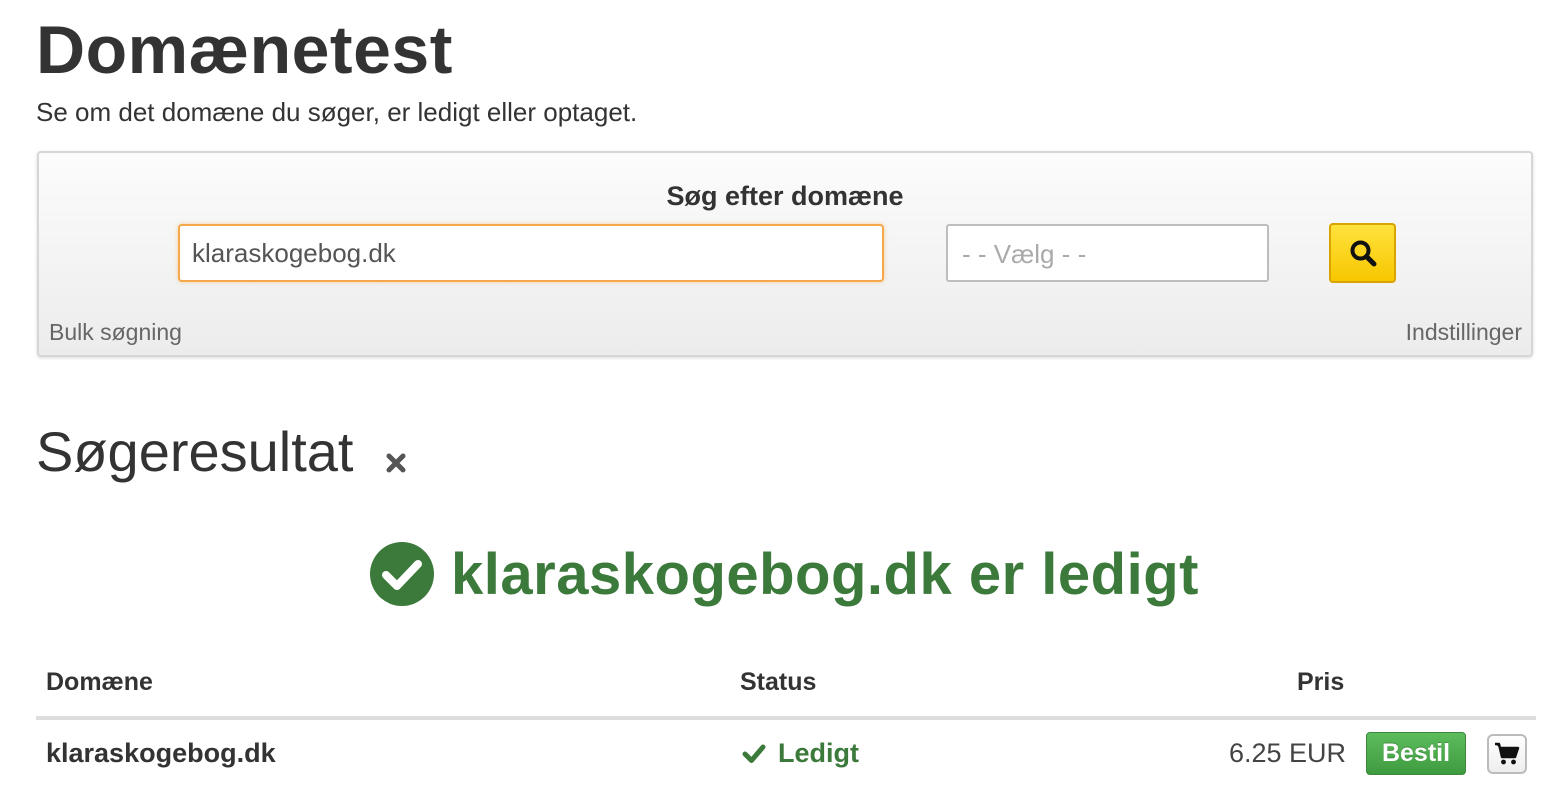 This screenshot has width=1568, height=792. I want to click on availability-banner: klaraskogebog.dk er ledigt, so click(784, 574).